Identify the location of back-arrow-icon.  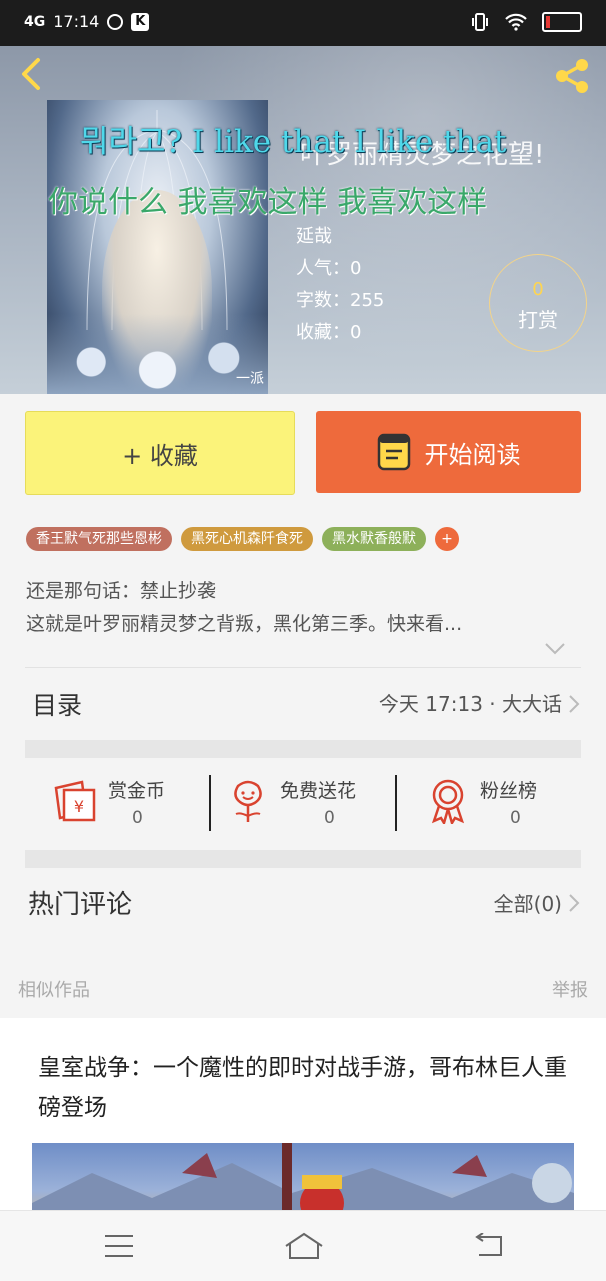
(32, 74).